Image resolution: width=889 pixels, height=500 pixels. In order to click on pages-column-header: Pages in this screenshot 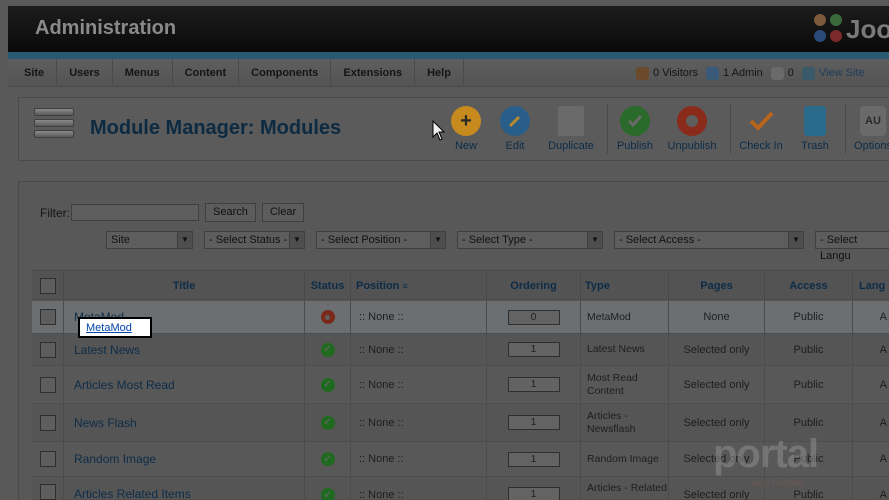, I will do `click(717, 286)`.